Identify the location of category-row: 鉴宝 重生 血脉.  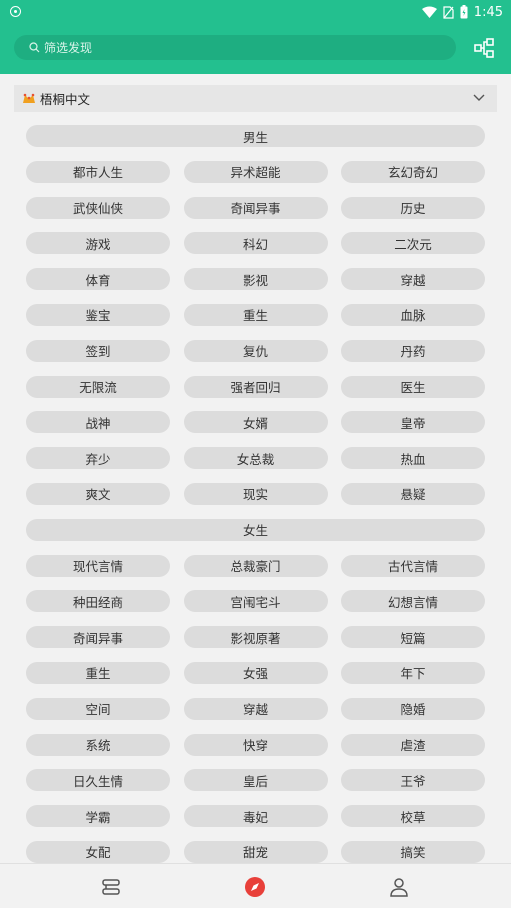
(255, 314).